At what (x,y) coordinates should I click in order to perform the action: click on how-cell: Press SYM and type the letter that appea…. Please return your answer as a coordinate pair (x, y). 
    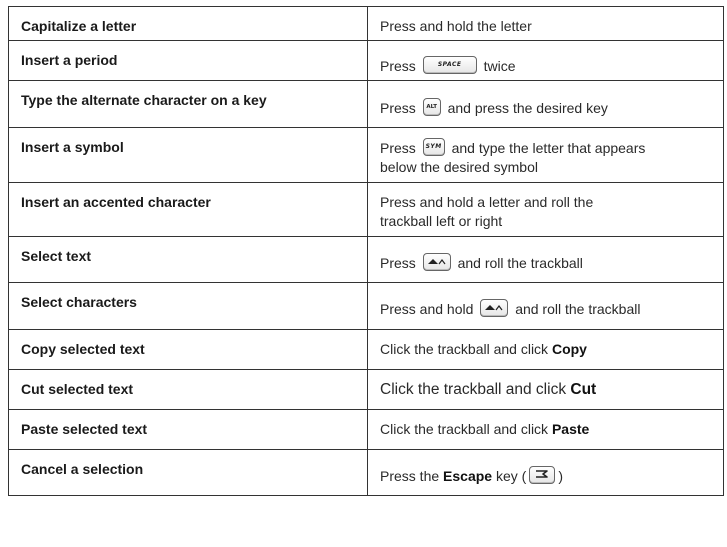
    Looking at the image, I should click on (545, 155).